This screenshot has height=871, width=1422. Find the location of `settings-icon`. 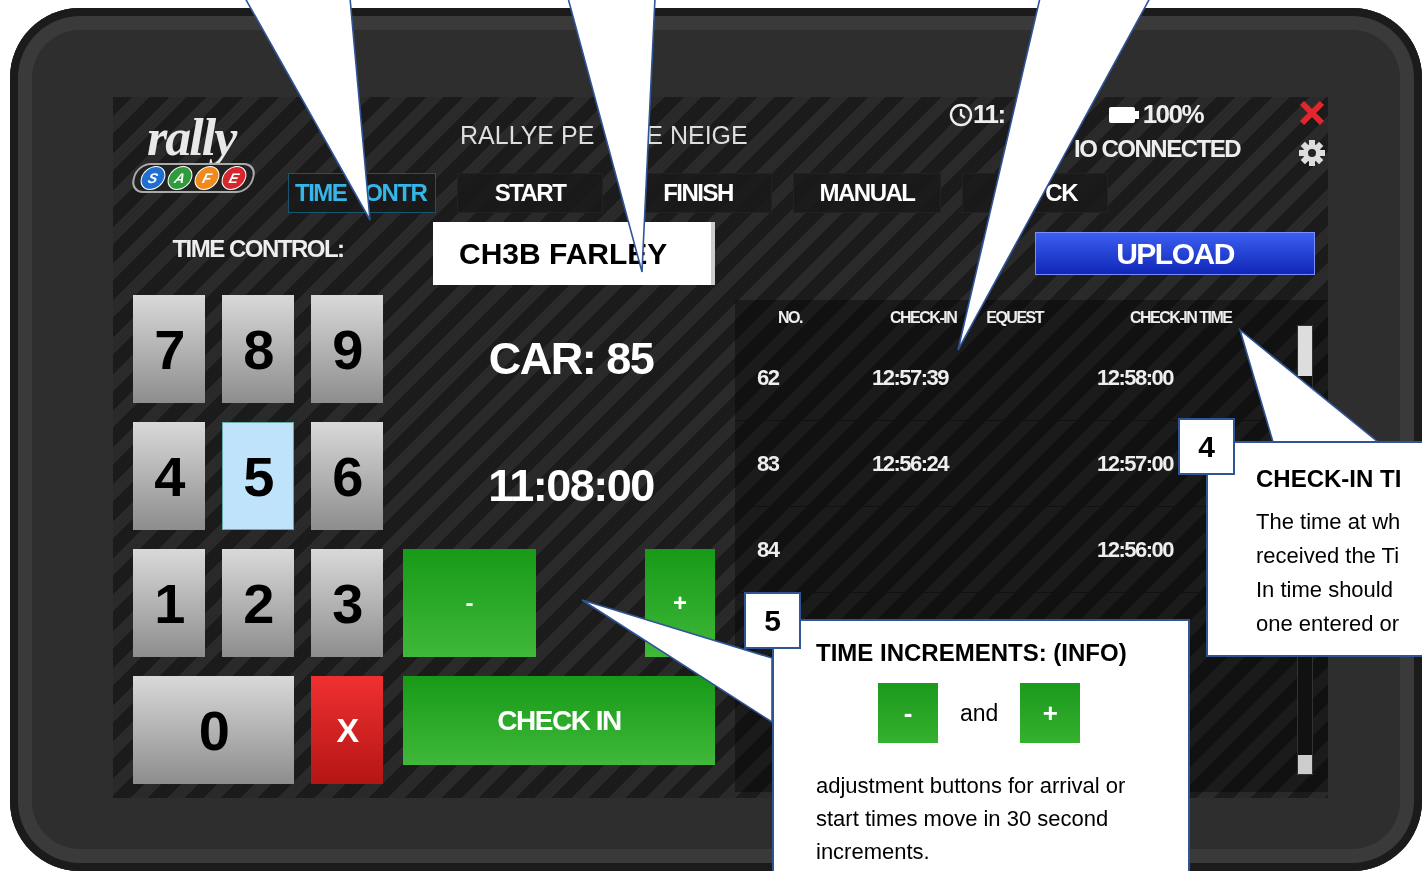

settings-icon is located at coordinates (1312, 153).